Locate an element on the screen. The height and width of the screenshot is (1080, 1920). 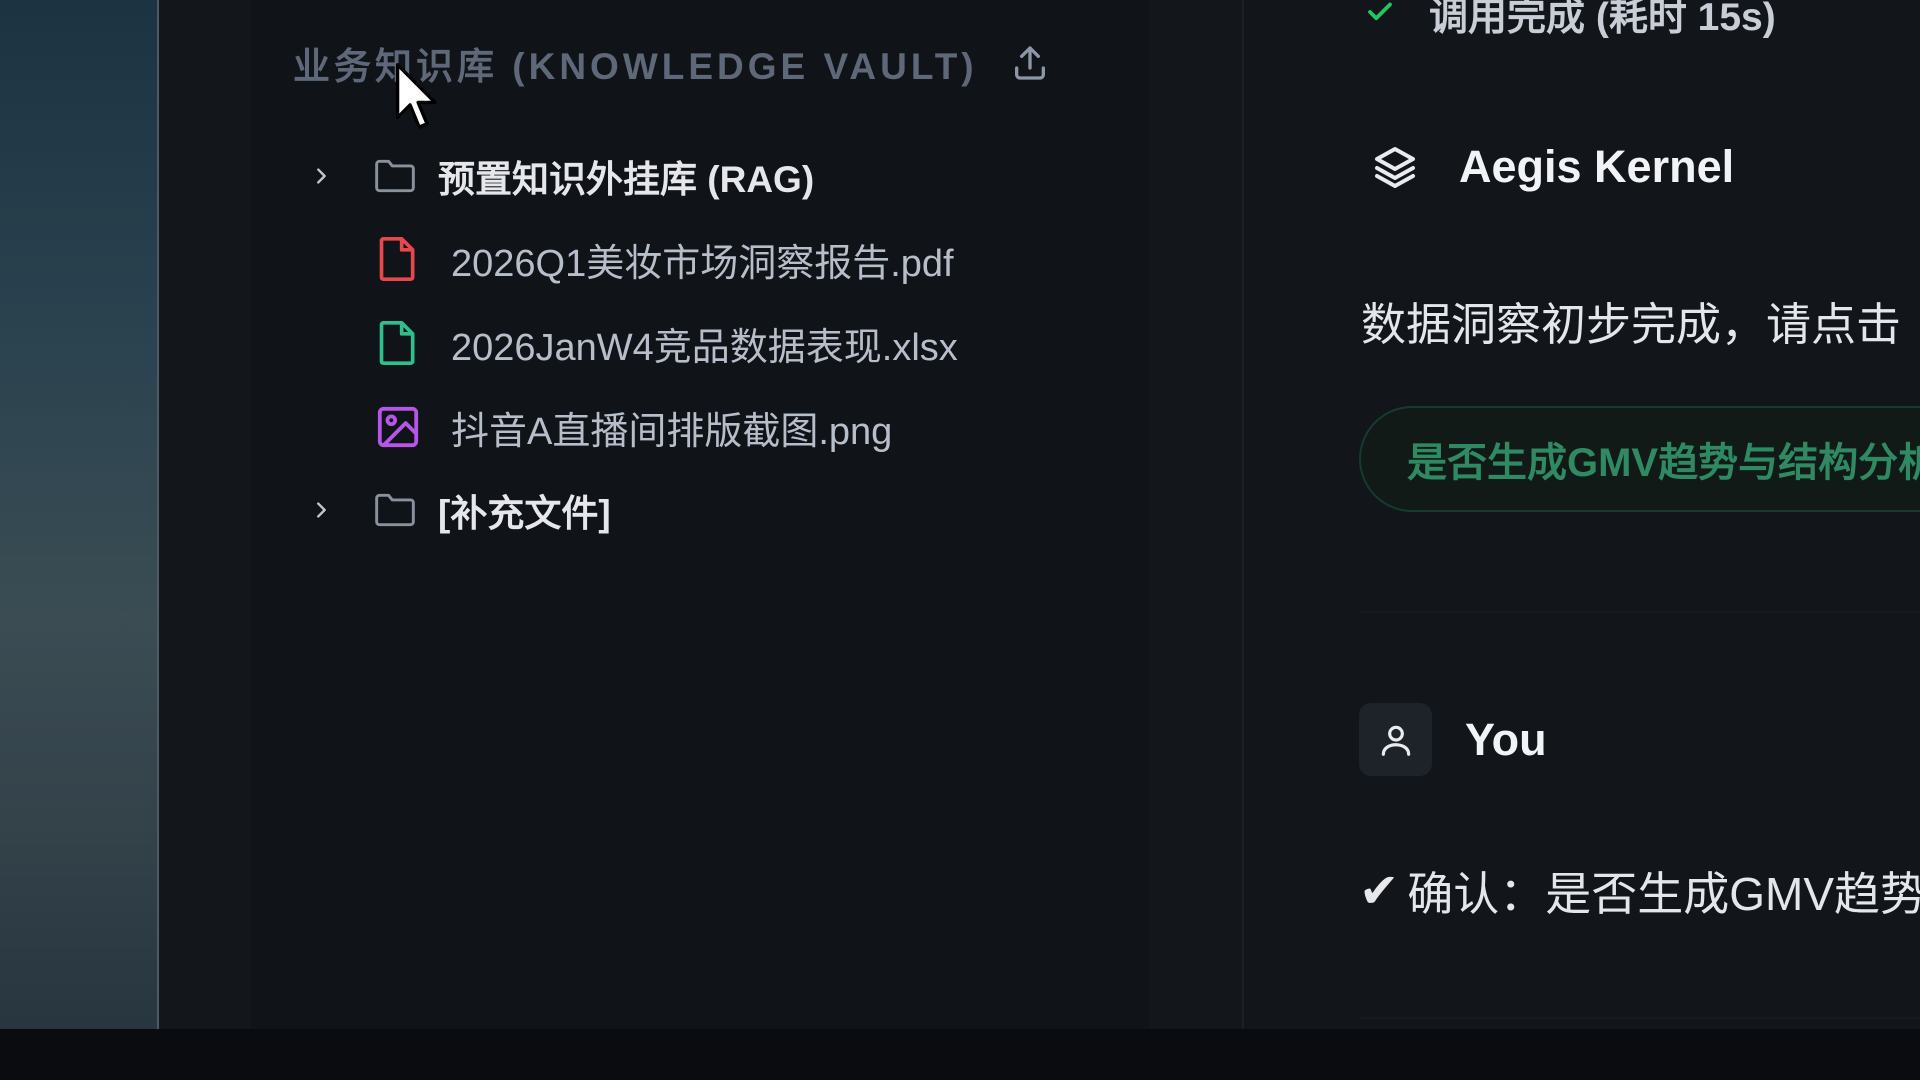
file-name: 2026Q1美妆市场洞察报告.pdf is located at coordinates (702, 263).